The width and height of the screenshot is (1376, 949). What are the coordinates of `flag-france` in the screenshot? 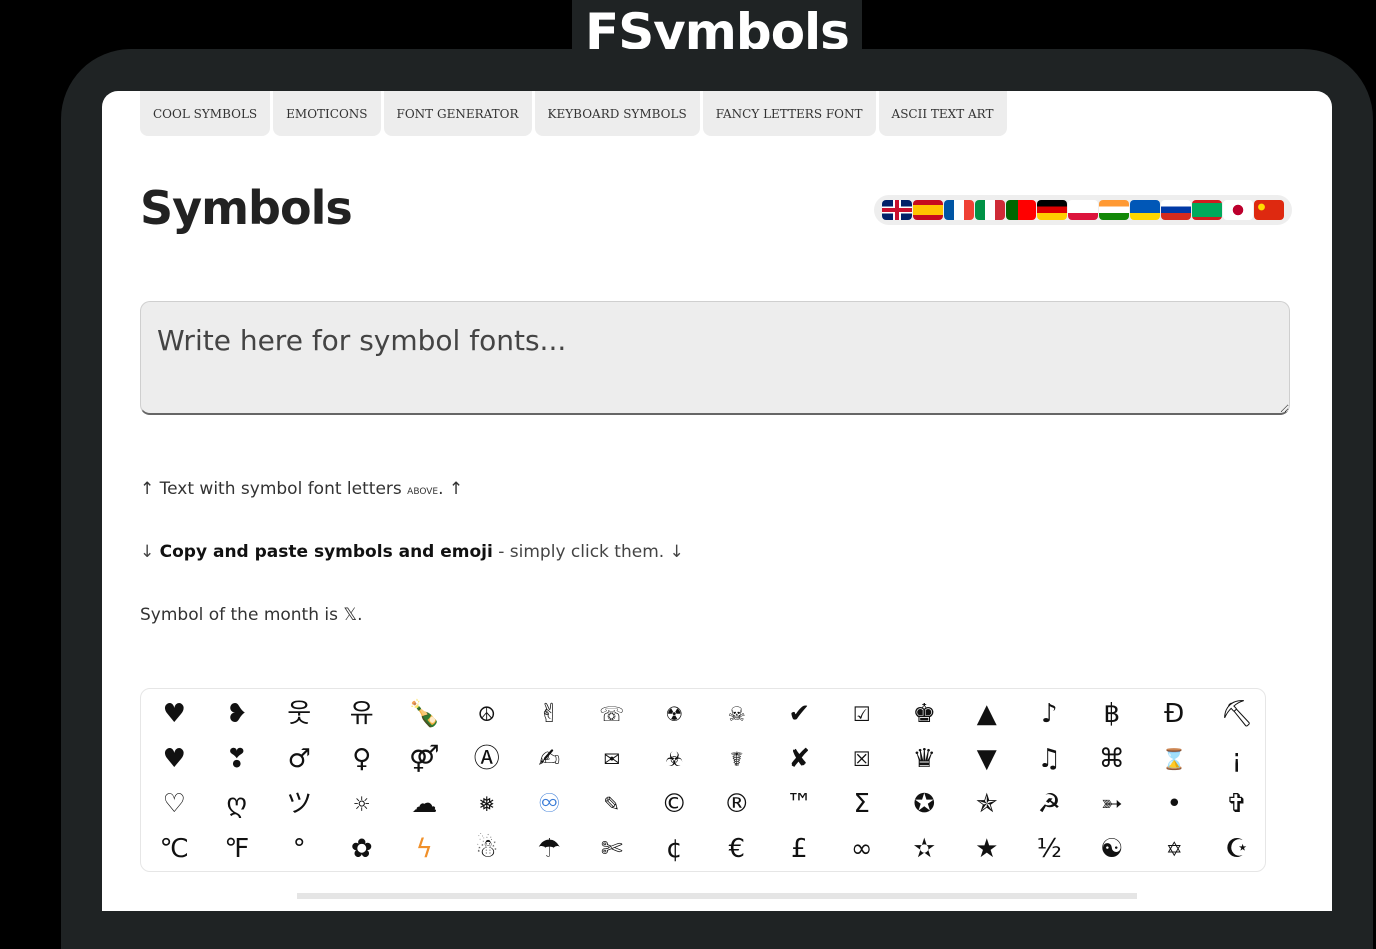 It's located at (959, 210).